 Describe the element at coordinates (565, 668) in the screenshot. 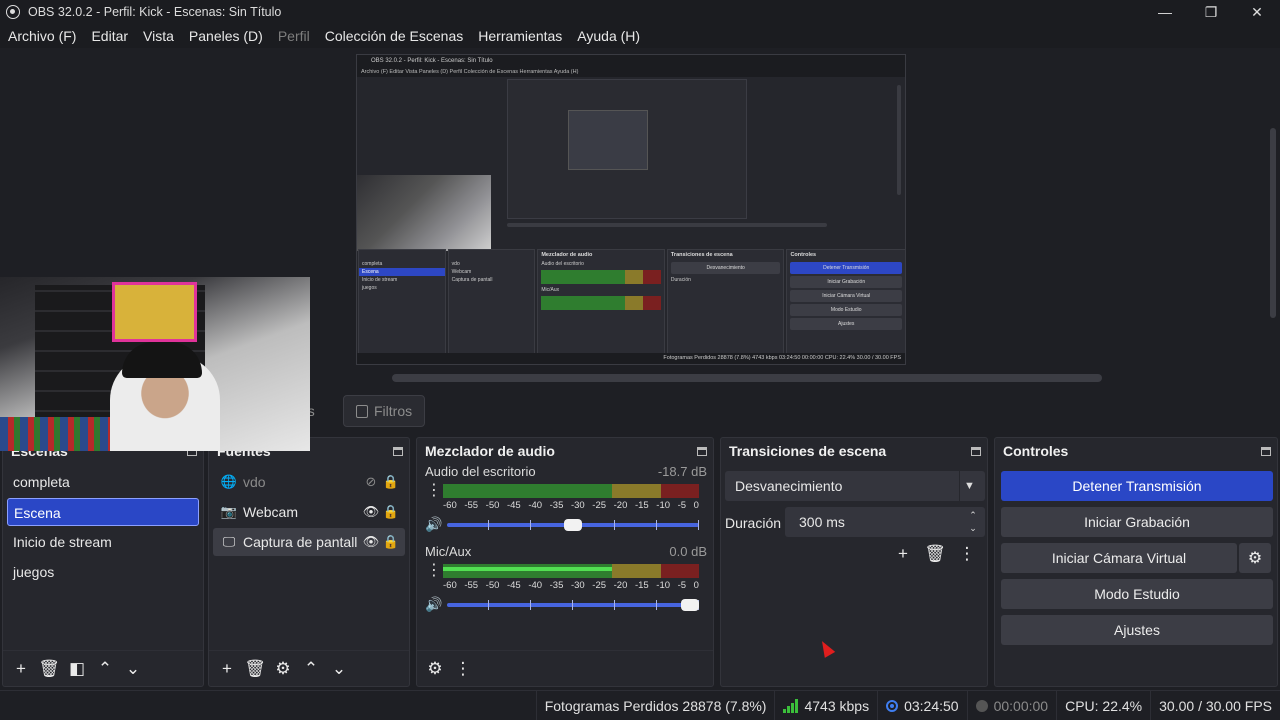

I see `mixer-footer: ⚙ ⋮` at that location.